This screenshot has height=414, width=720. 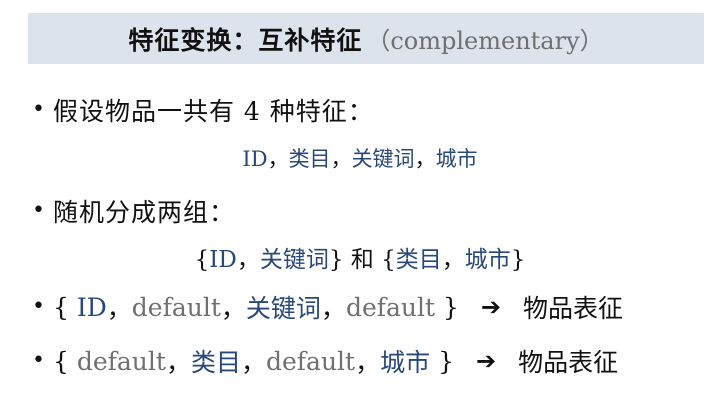 What do you see at coordinates (418, 260) in the screenshot?
I see `group2-category: 类目` at bounding box center [418, 260].